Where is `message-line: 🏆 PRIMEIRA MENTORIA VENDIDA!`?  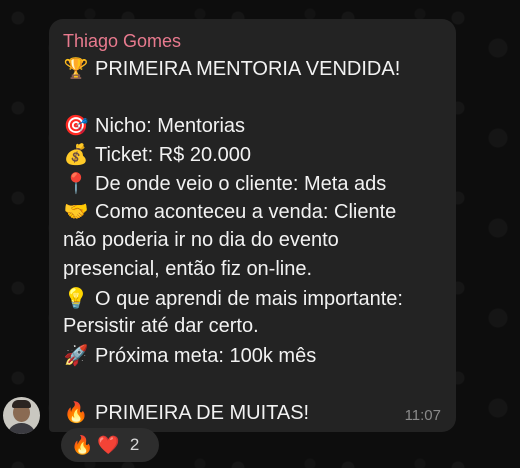 message-line: 🏆 PRIMEIRA MENTORIA VENDIDA! is located at coordinates (252, 68).